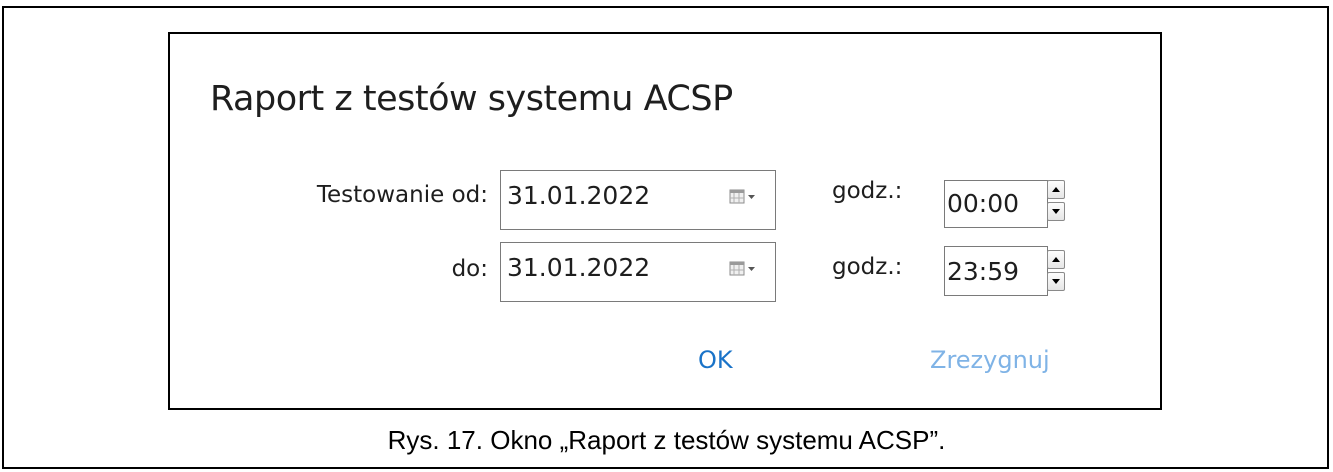 Image resolution: width=1333 pixels, height=472 pixels. I want to click on from-label: Testowanie od:, so click(402, 195).